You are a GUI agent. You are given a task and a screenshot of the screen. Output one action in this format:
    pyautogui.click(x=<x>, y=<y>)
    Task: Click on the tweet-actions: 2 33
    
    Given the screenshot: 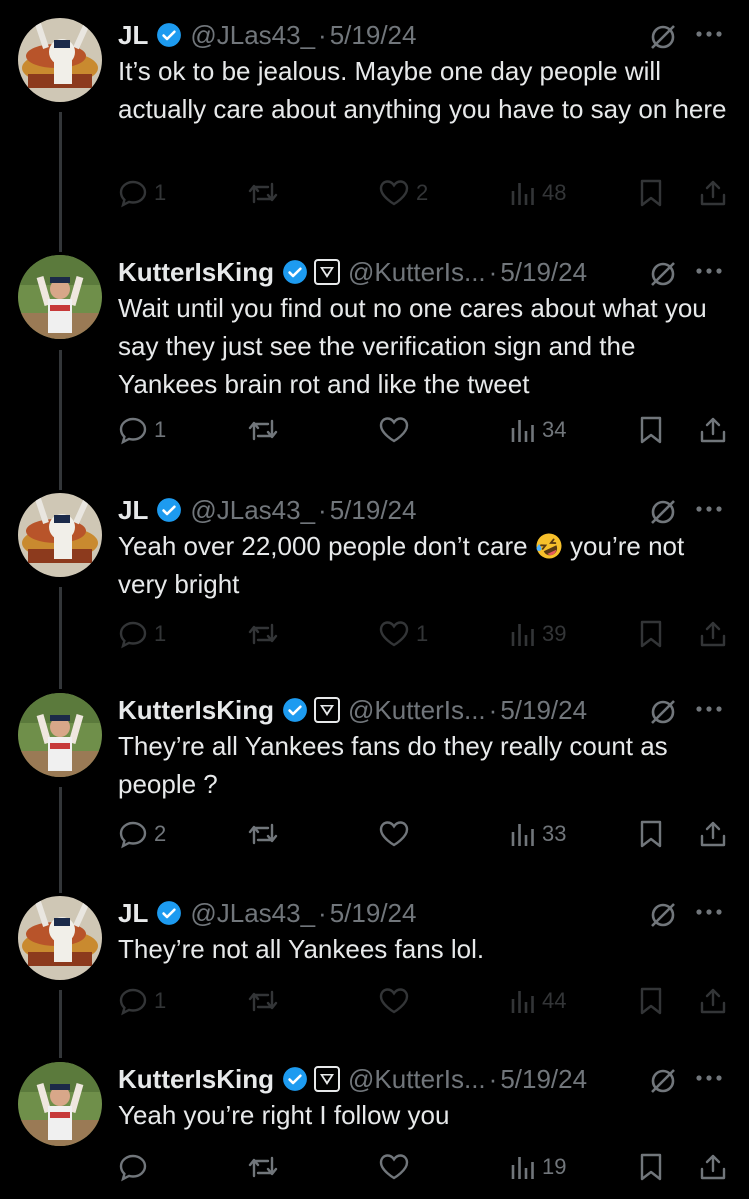 What is the action you would take?
    pyautogui.click(x=428, y=834)
    